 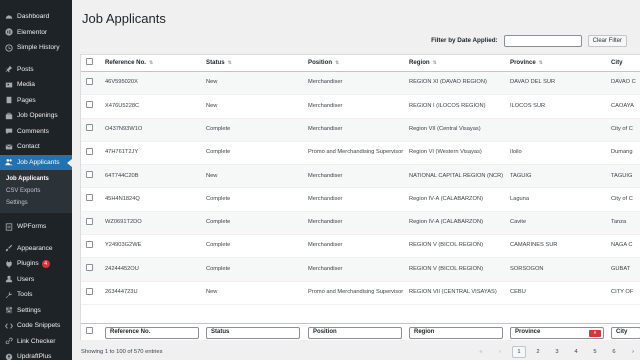 I want to click on cell-reference-no: 64T744C20B, so click(x=122, y=175).